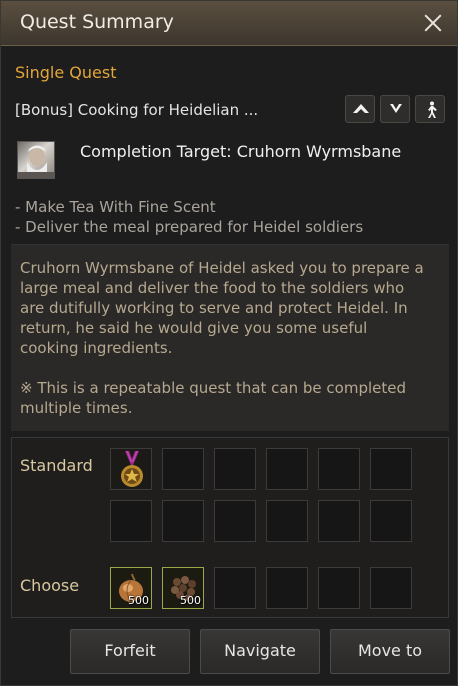 The image size is (458, 686). I want to click on close-icon, so click(433, 23).